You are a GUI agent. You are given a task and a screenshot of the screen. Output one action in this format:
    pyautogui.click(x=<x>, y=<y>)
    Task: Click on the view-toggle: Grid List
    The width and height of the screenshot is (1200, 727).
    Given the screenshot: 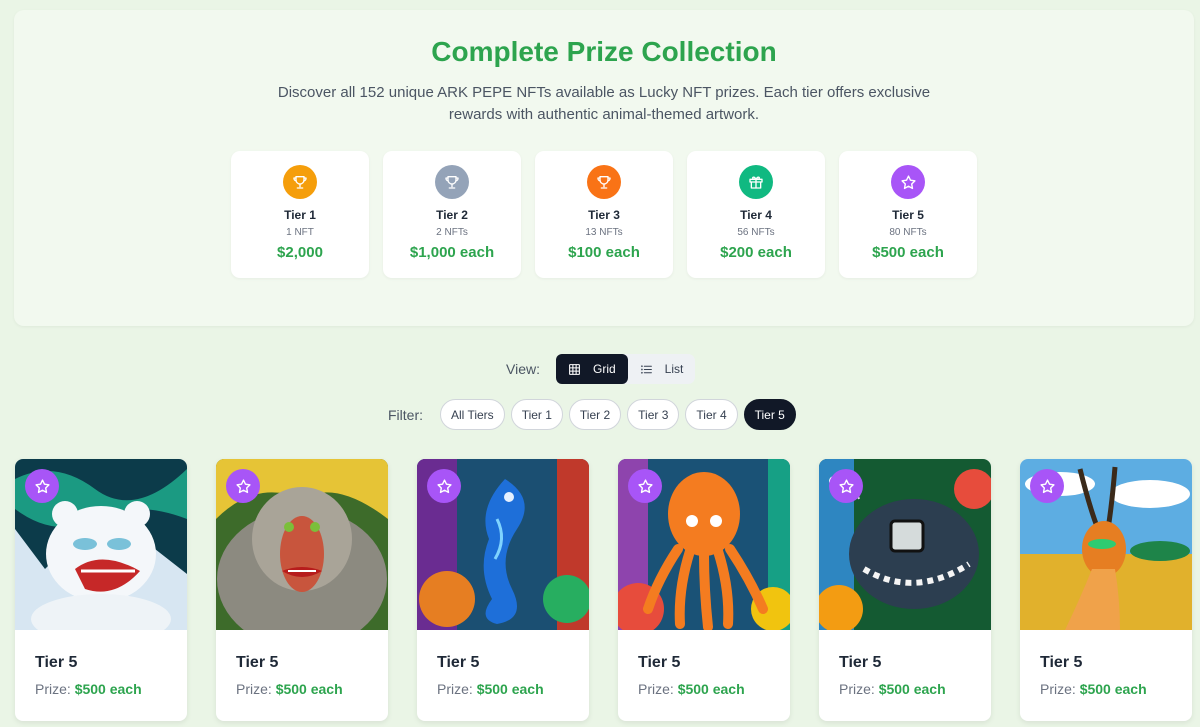 What is the action you would take?
    pyautogui.click(x=625, y=369)
    